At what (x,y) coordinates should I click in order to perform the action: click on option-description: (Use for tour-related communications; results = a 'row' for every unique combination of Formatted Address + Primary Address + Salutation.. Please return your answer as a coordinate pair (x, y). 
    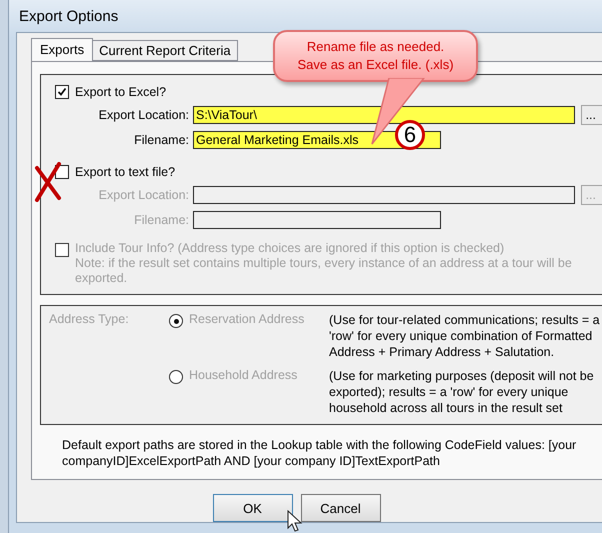
    Looking at the image, I should click on (465, 336).